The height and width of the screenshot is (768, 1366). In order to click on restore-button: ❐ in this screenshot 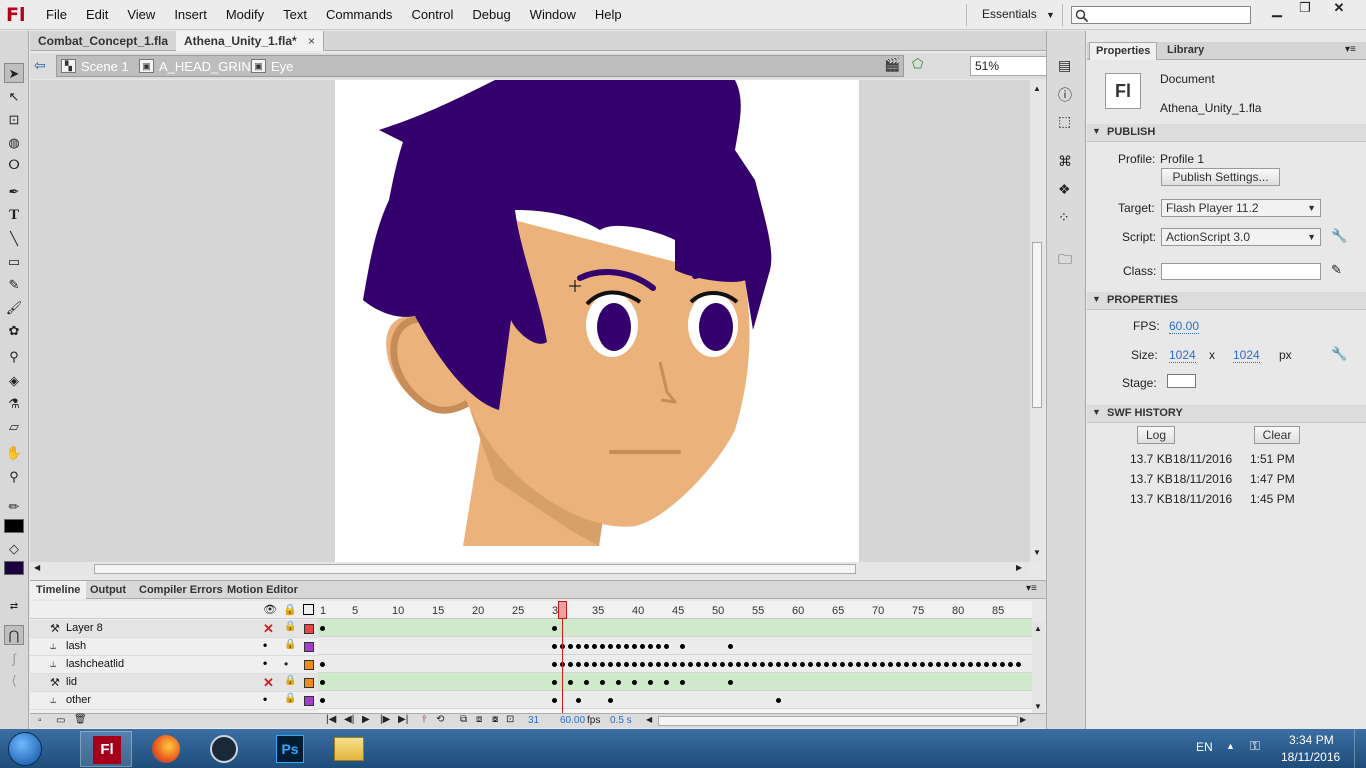, I will do `click(1305, 10)`.